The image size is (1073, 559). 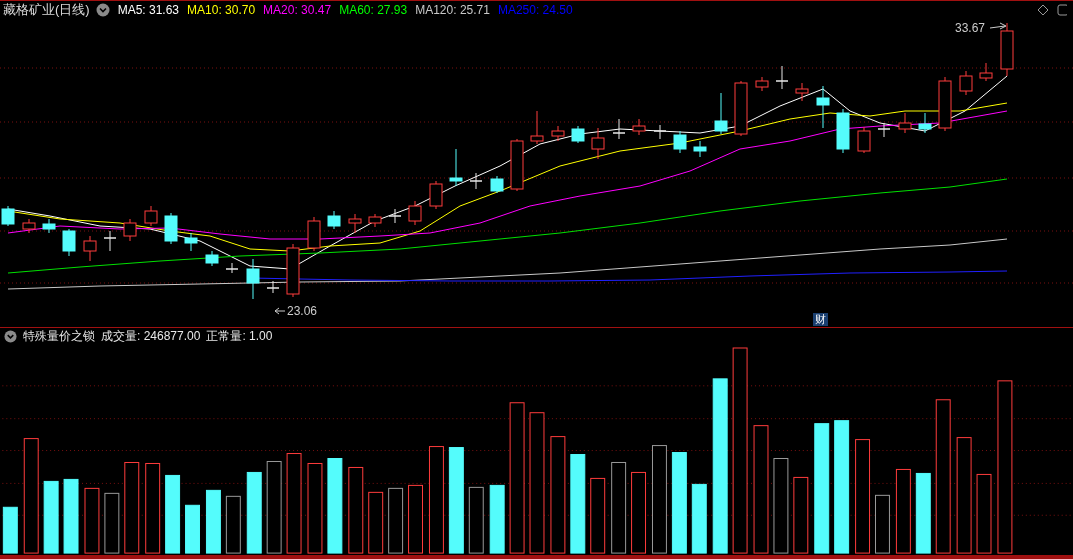 What do you see at coordinates (373, 10) in the screenshot?
I see `moving-average-reading: MA60: 27.93` at bounding box center [373, 10].